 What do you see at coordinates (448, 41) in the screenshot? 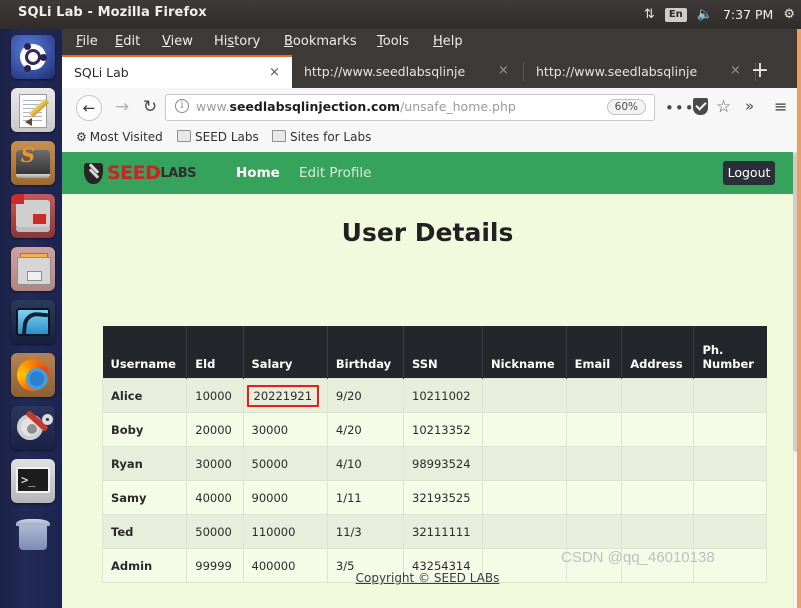
I see `menu-help: Help` at bounding box center [448, 41].